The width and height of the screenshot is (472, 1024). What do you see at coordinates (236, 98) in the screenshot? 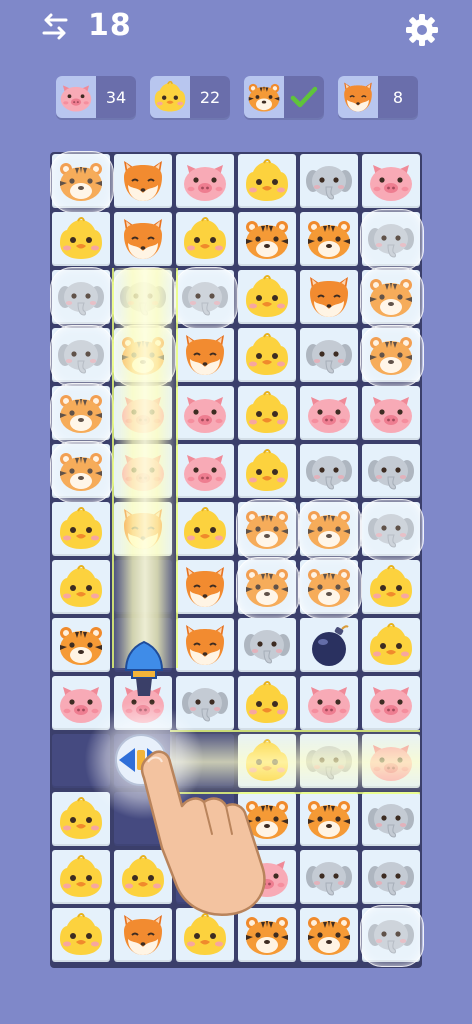
I see `goals-bar: 34 22 8` at bounding box center [236, 98].